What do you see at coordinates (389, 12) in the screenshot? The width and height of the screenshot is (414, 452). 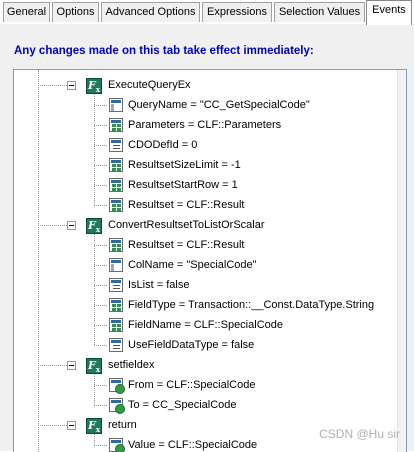 I see `tab-events: Events` at bounding box center [389, 12].